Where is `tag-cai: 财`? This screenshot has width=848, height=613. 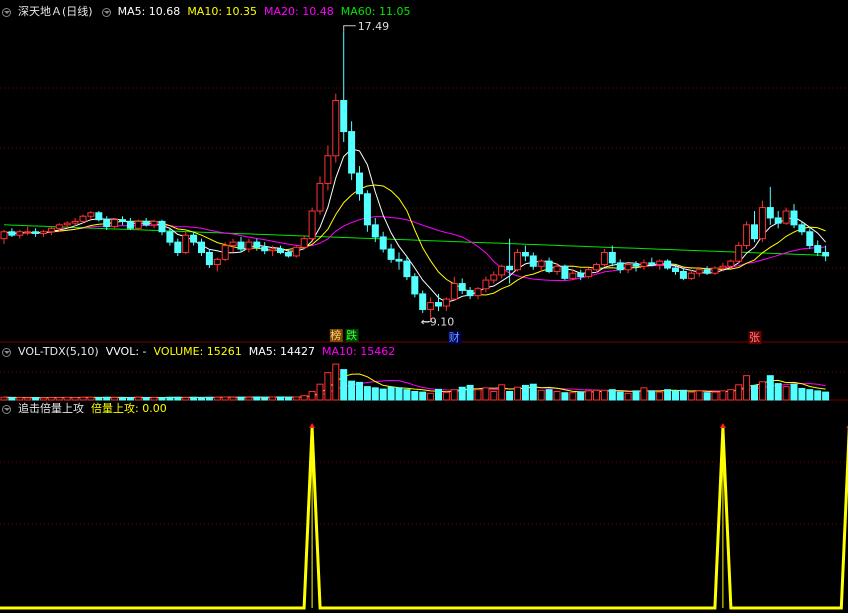 tag-cai: 财 is located at coordinates (454, 337).